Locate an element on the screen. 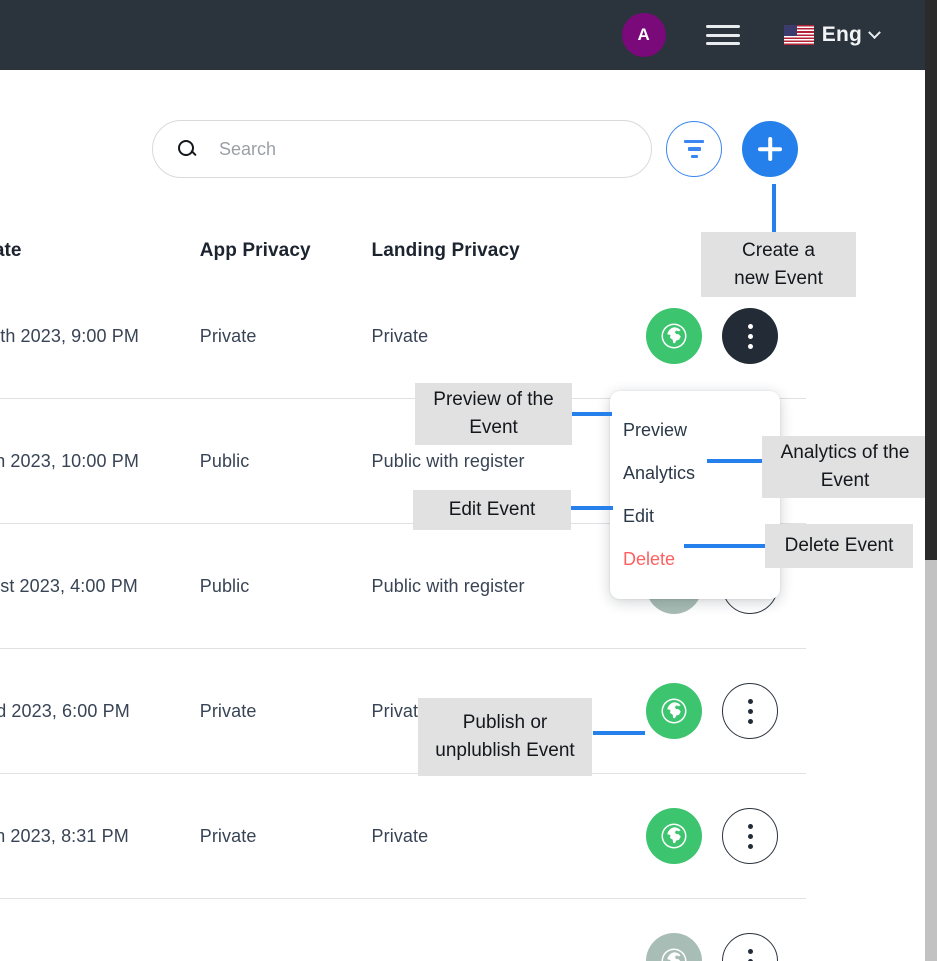  avatar-initial: A is located at coordinates (643, 34).